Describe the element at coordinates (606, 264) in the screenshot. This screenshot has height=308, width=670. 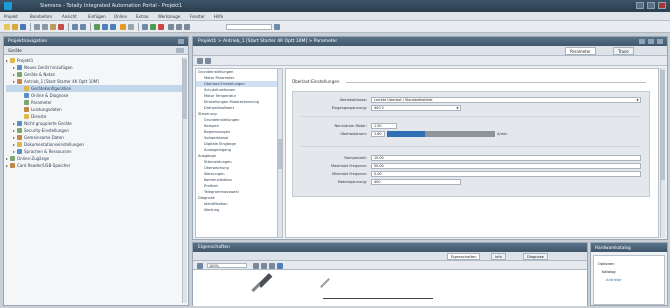
I see `catalog-item: Optionen` at that location.